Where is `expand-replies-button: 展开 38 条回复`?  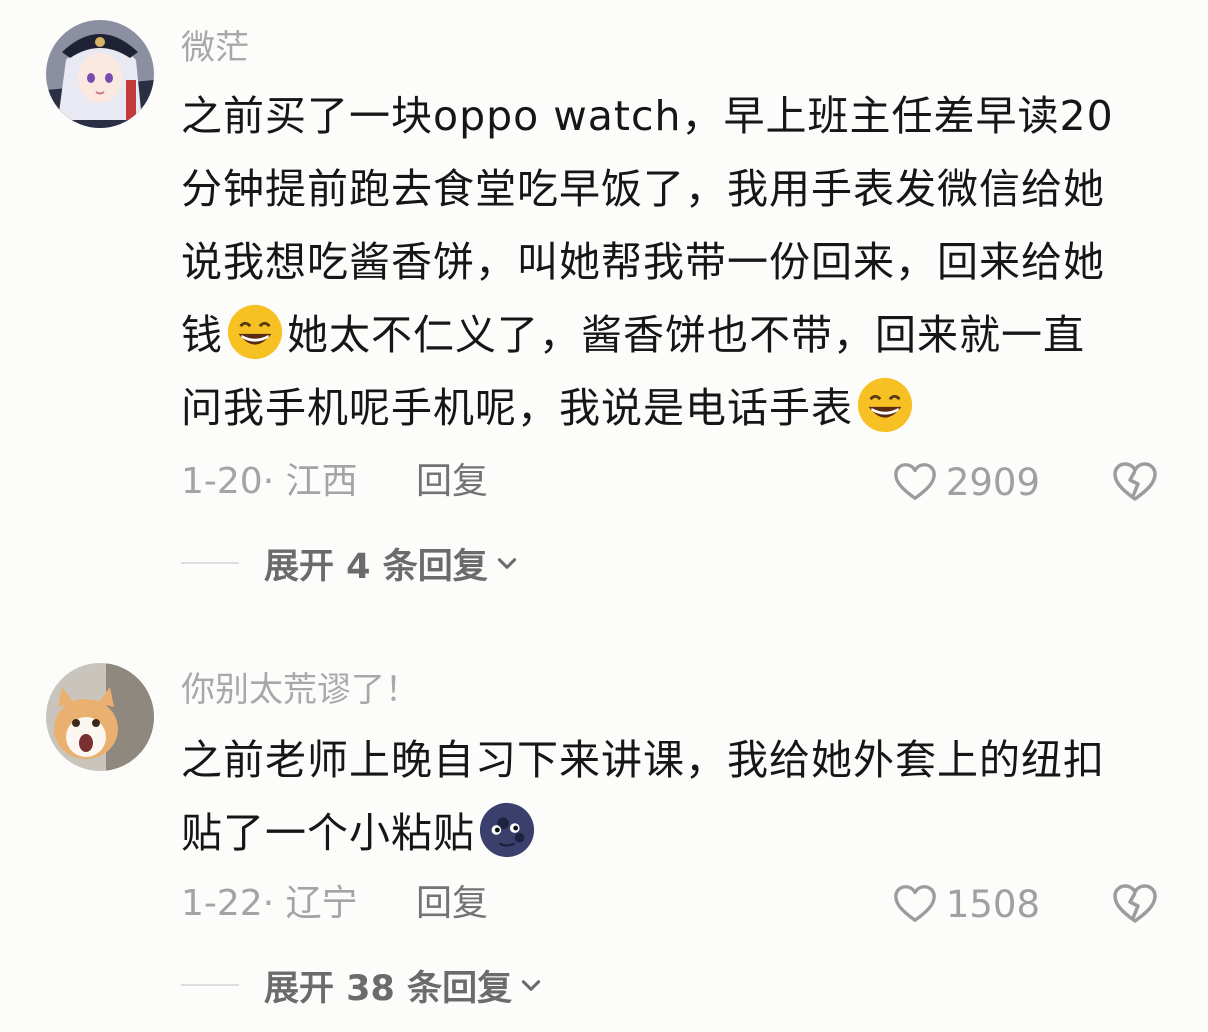 expand-replies-button: 展开 38 条回复 is located at coordinates (362, 985).